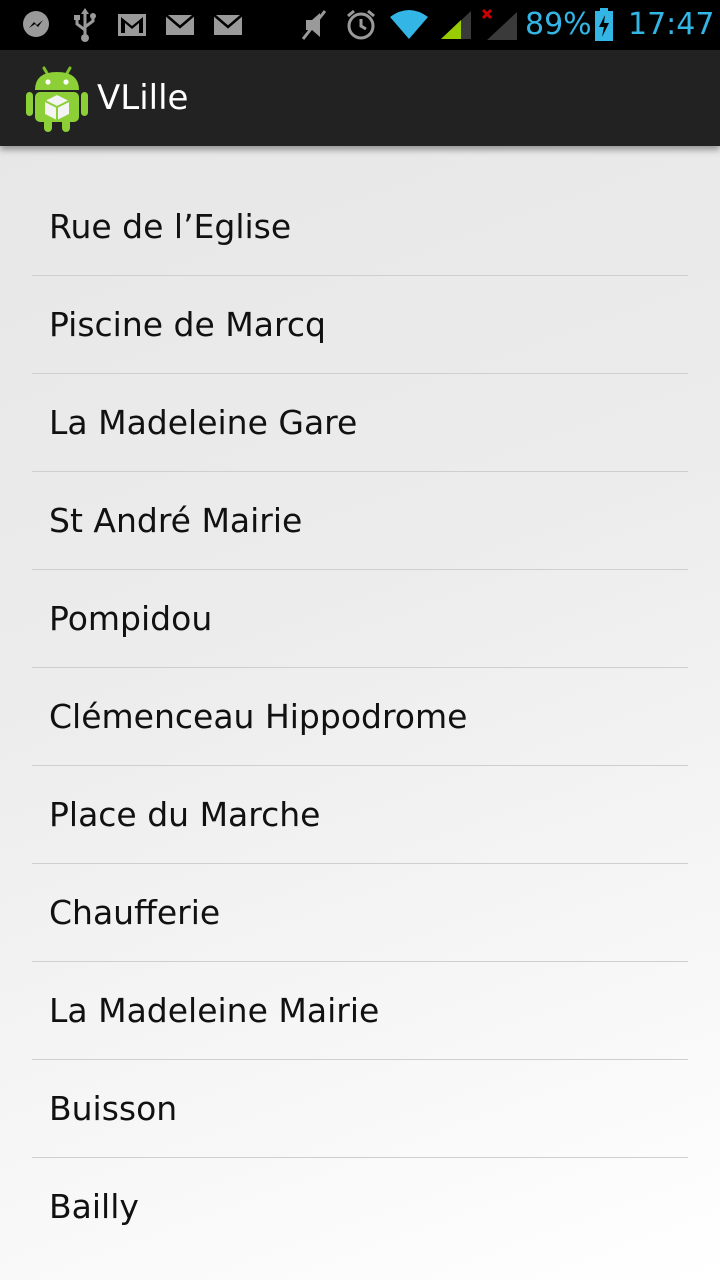  I want to click on station-name: Chaufferie, so click(135, 912).